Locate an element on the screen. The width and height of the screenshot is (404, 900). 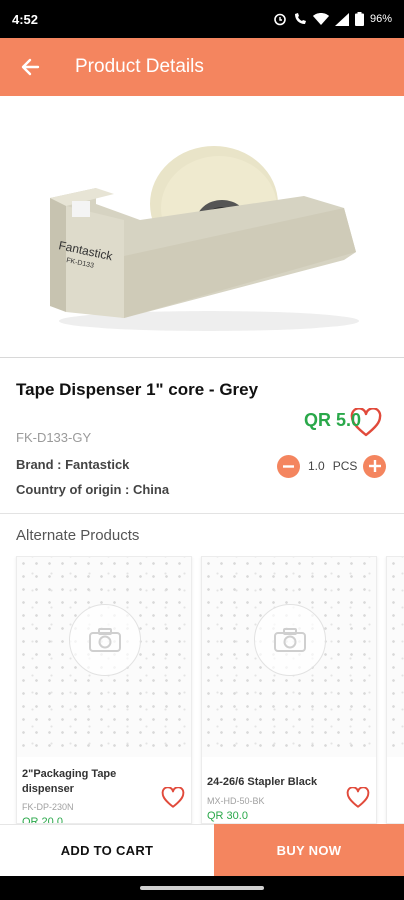
quantity-value: 1.0 is located at coordinates (316, 466).